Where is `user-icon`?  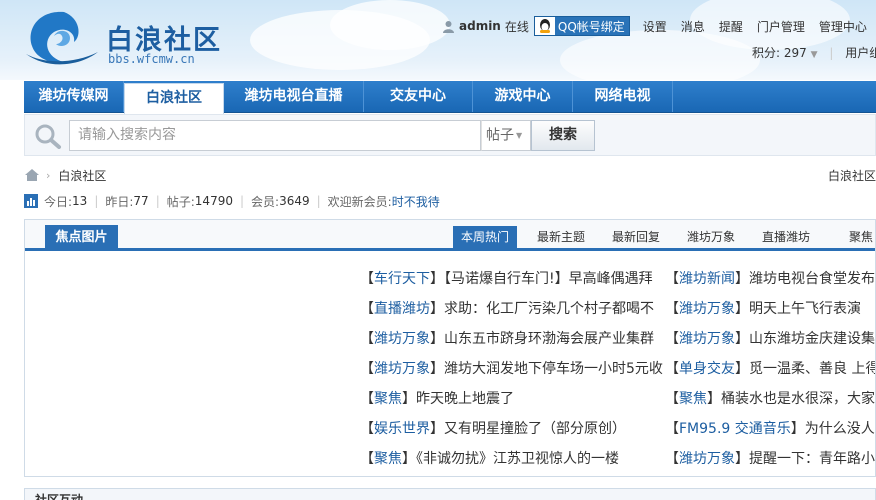
user-icon is located at coordinates (448, 26).